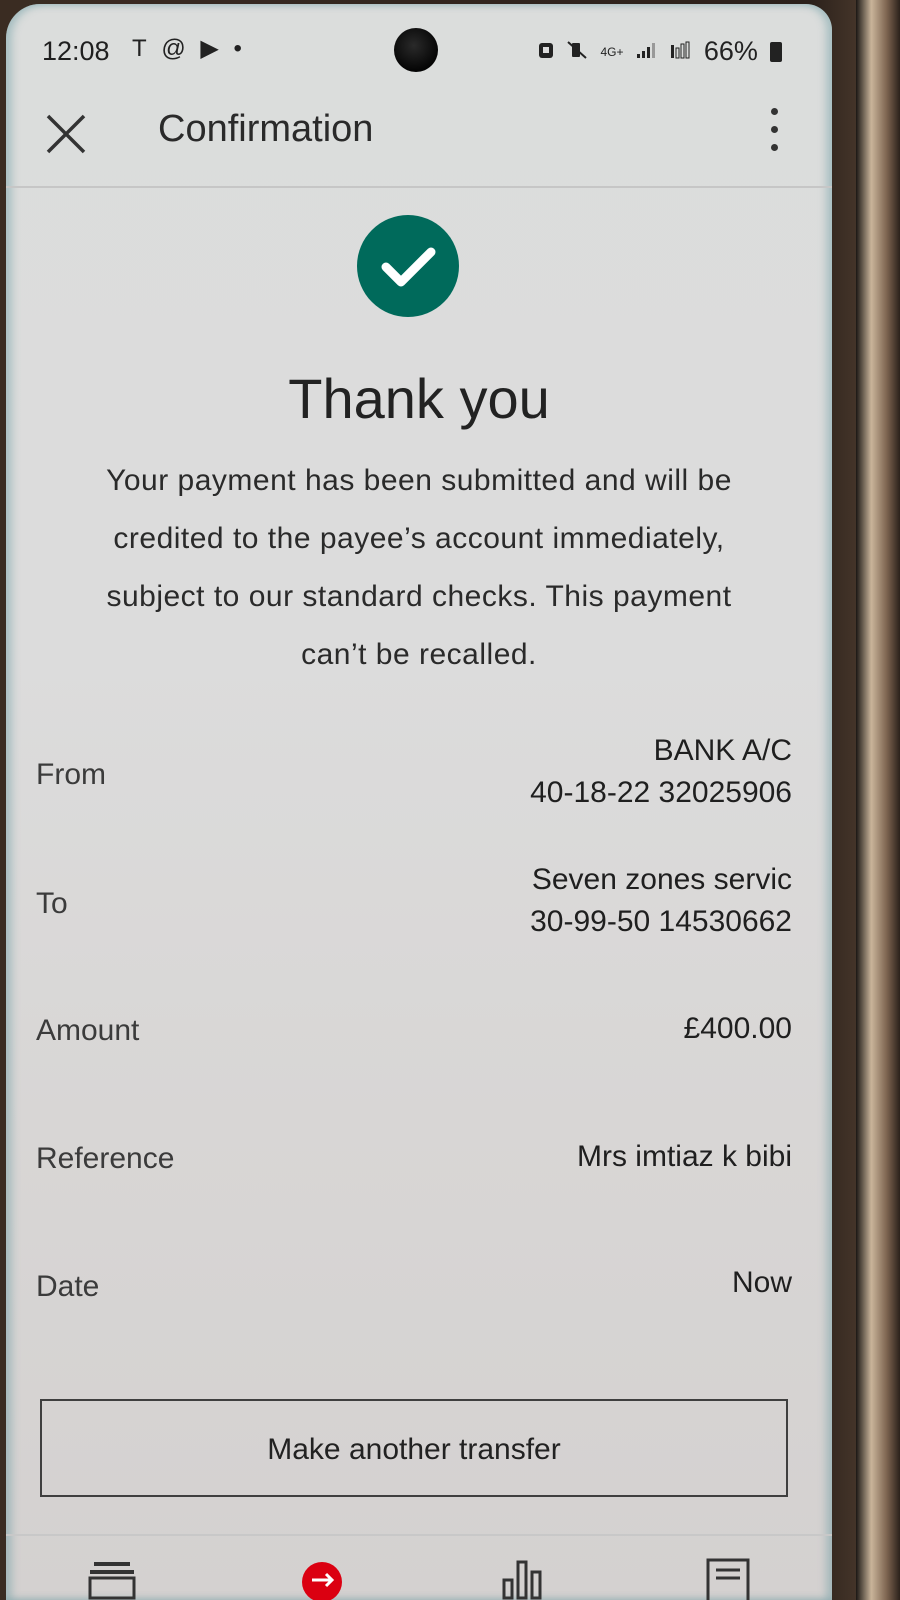  I want to click on network-type-label: 4G+, so click(612, 51).